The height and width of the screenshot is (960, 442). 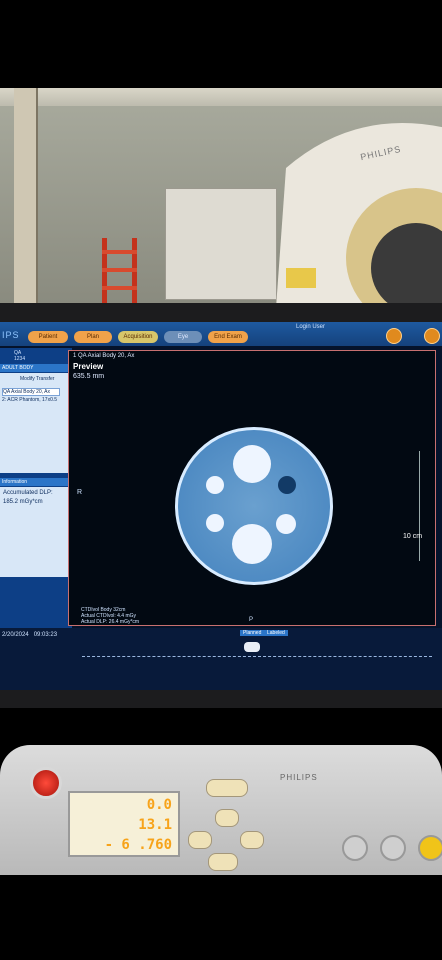 I want to click on console-brand-label: PHILIPS, so click(x=299, y=777).